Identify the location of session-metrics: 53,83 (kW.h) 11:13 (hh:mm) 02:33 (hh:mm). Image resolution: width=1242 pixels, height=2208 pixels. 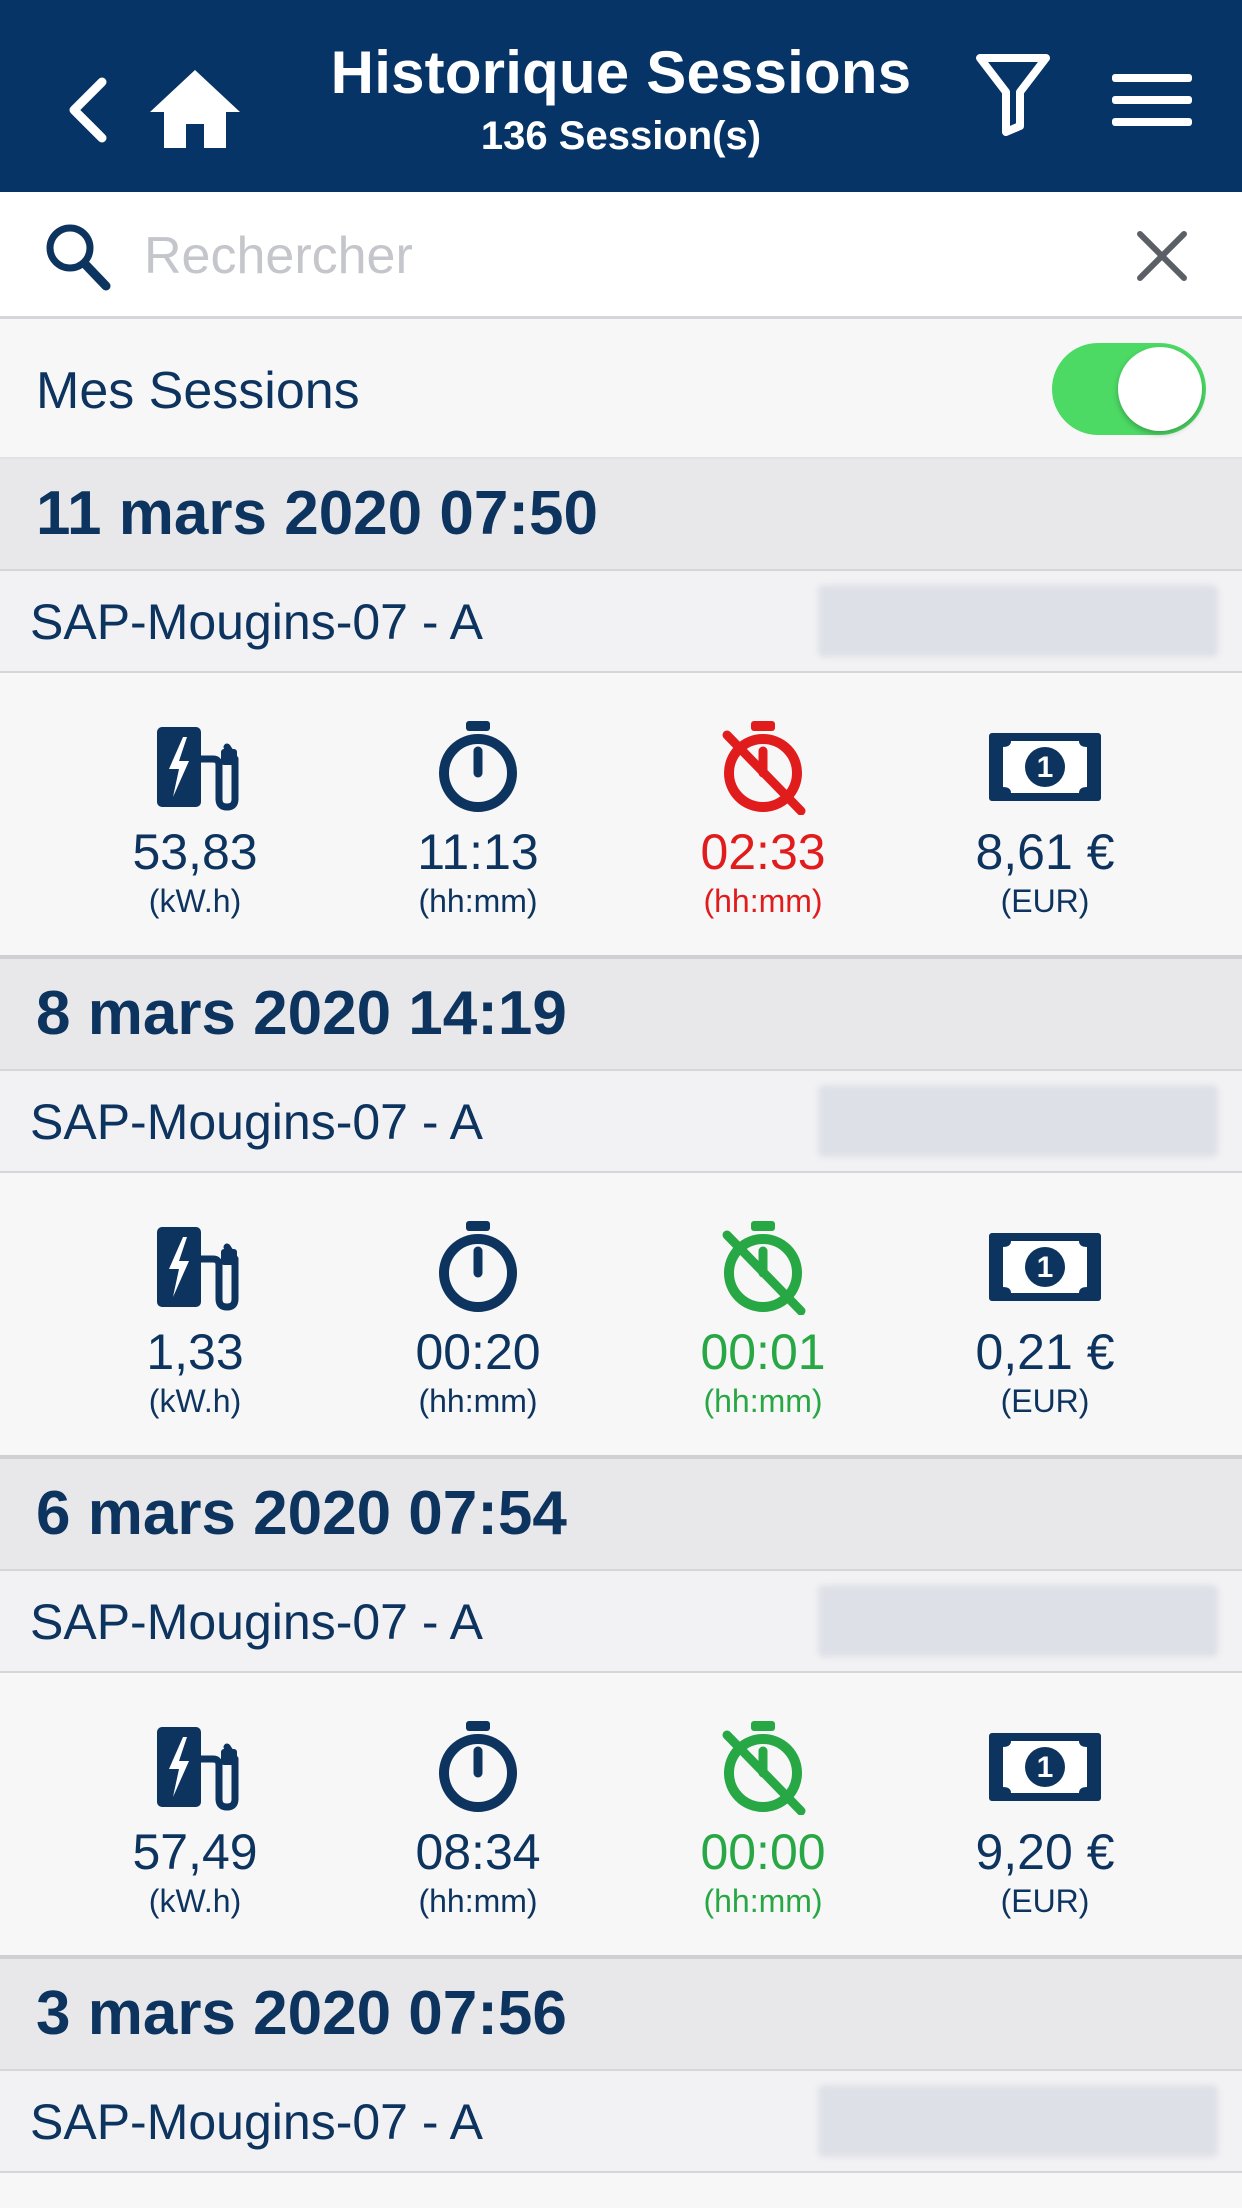
(621, 814).